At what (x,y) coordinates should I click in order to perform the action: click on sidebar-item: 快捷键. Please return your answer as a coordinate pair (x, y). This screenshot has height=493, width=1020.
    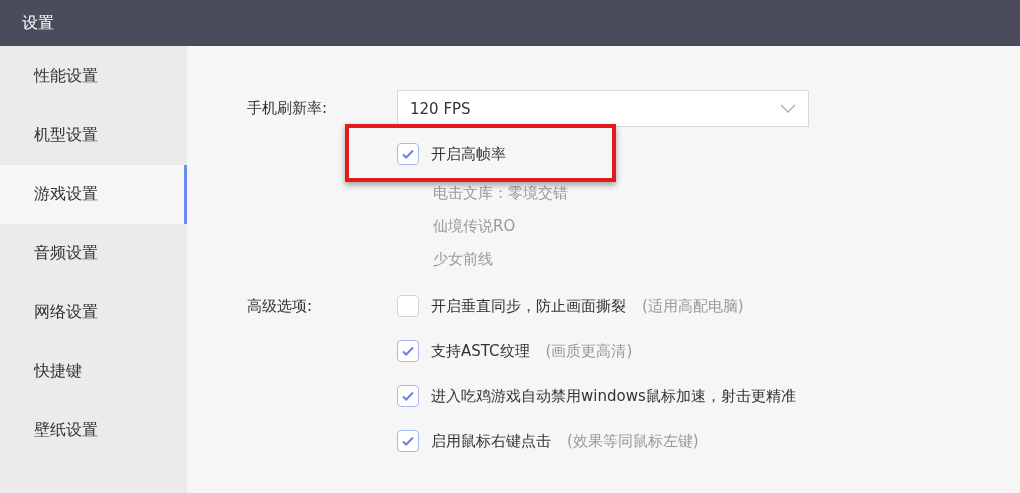
    Looking at the image, I should click on (93, 371).